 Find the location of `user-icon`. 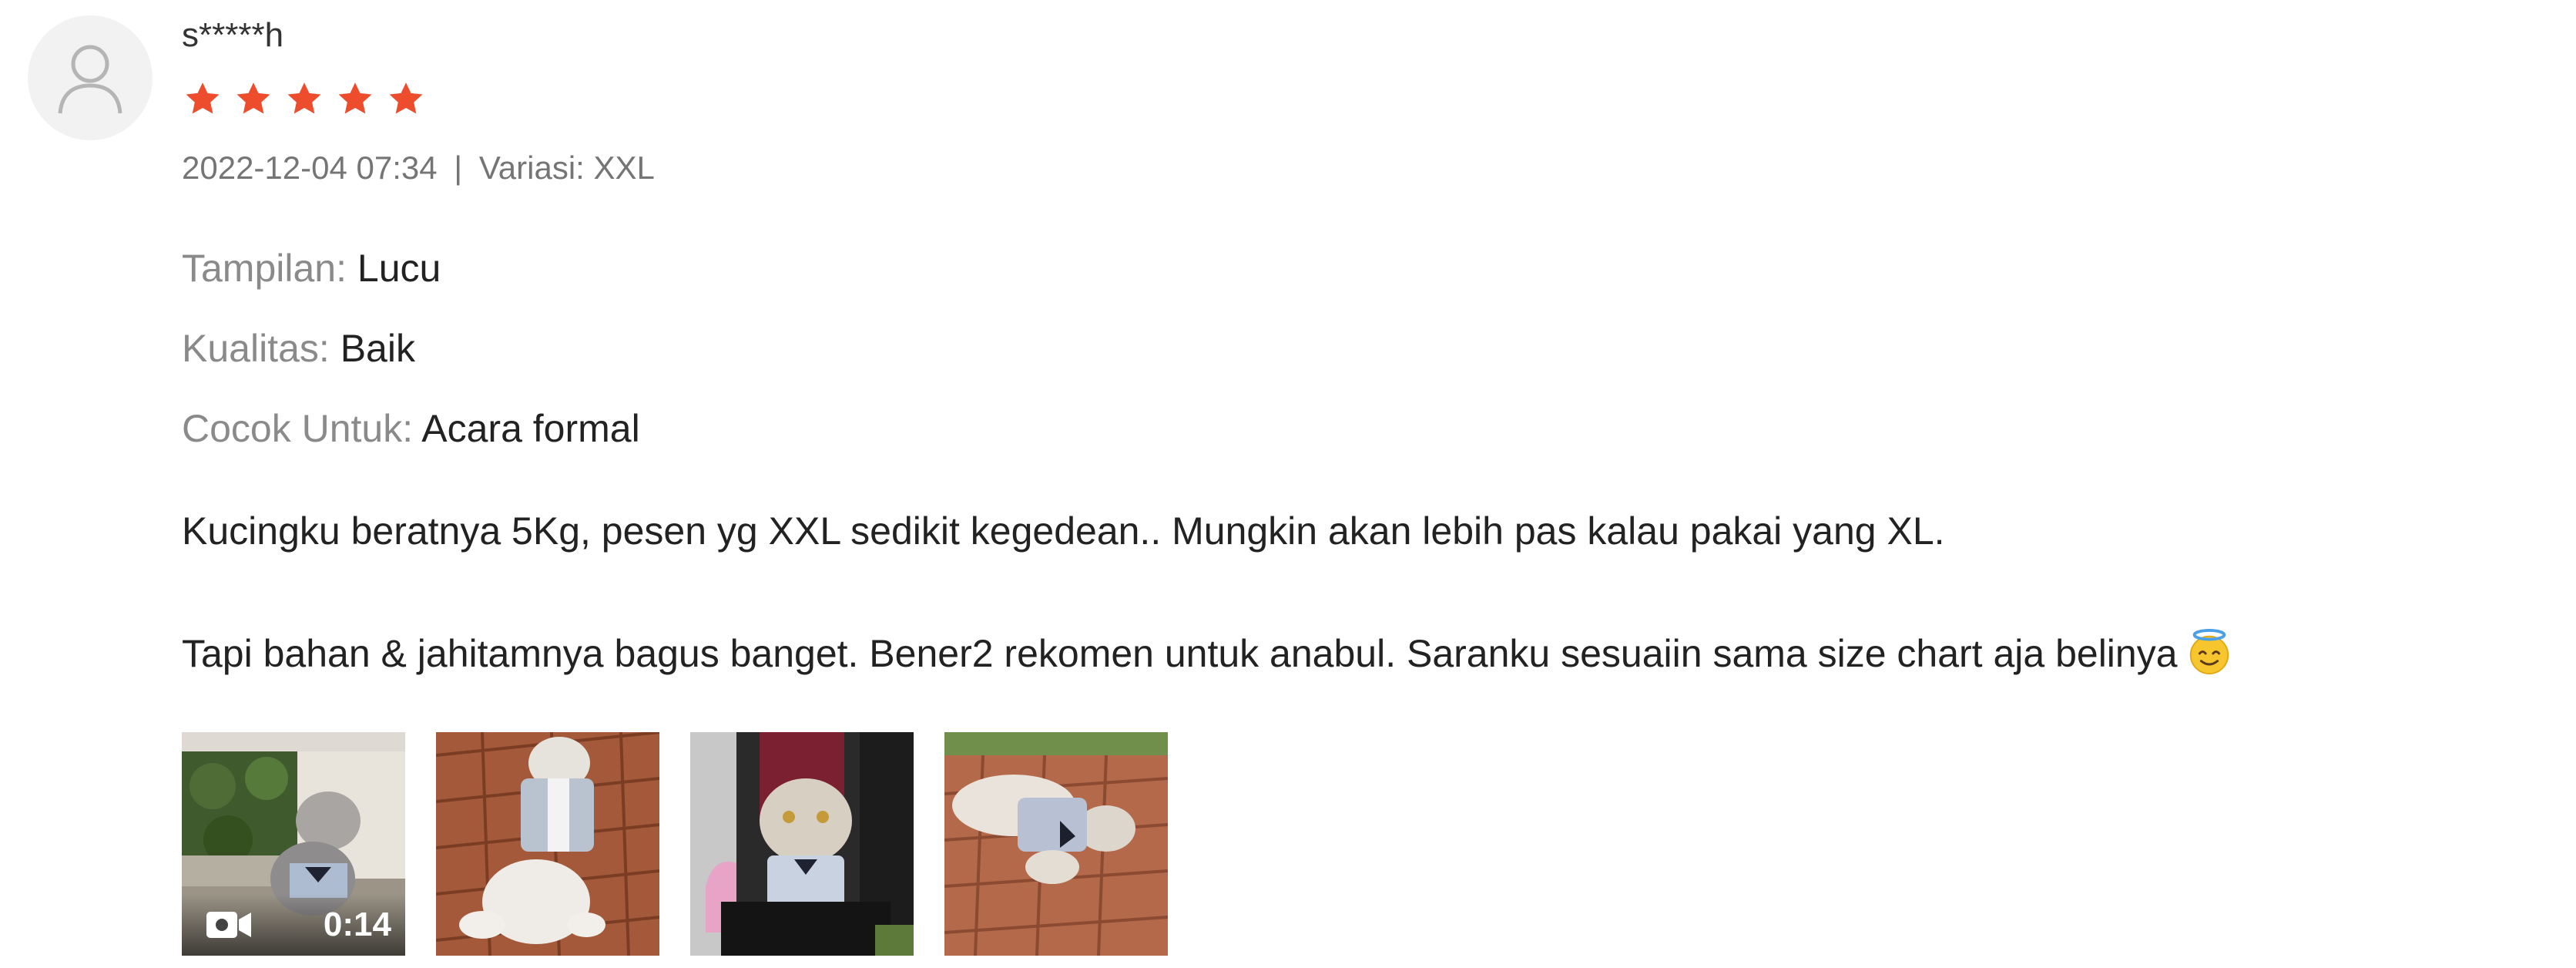

user-icon is located at coordinates (90, 79).